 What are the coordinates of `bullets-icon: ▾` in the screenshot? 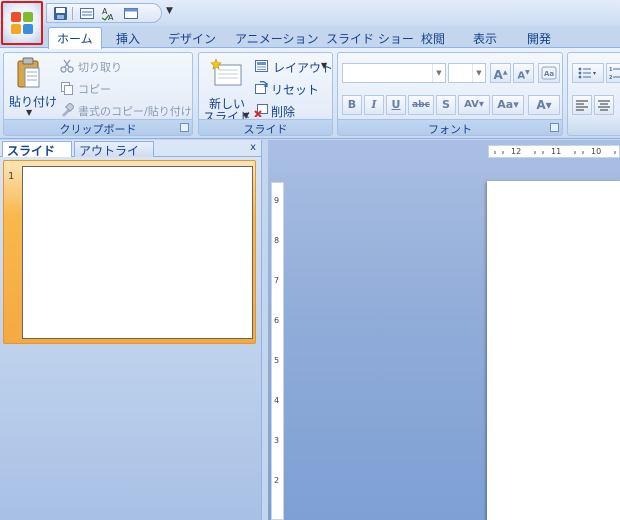 It's located at (587, 73).